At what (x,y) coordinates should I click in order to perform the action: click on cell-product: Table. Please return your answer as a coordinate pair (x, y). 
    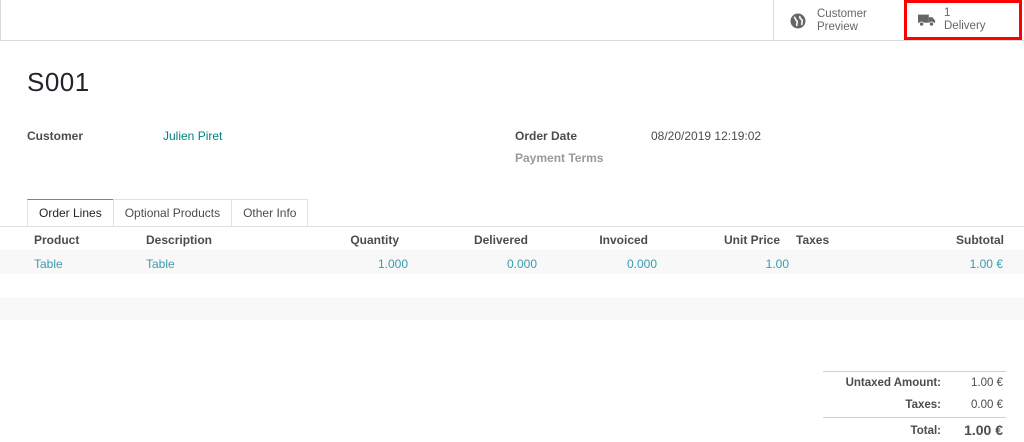
    Looking at the image, I should click on (48, 264).